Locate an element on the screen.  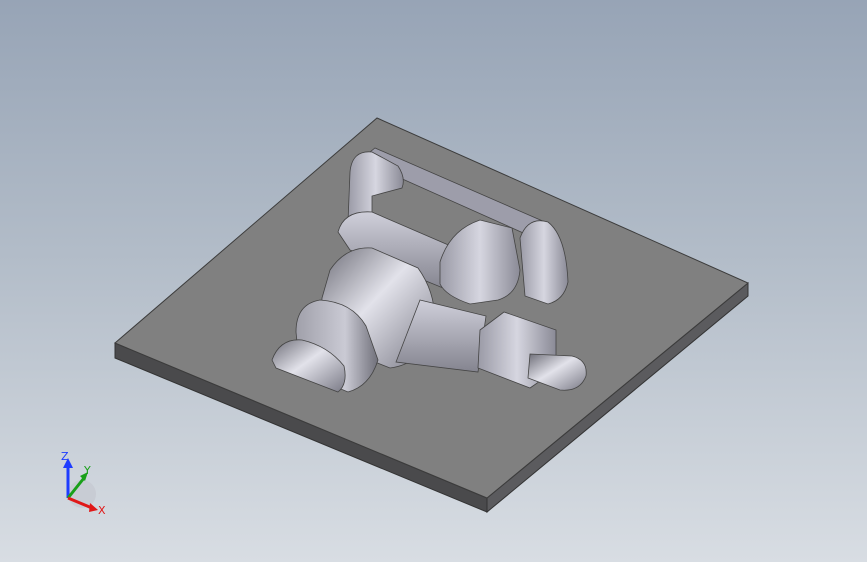
x-axis-arrow is located at coordinates (93, 507).